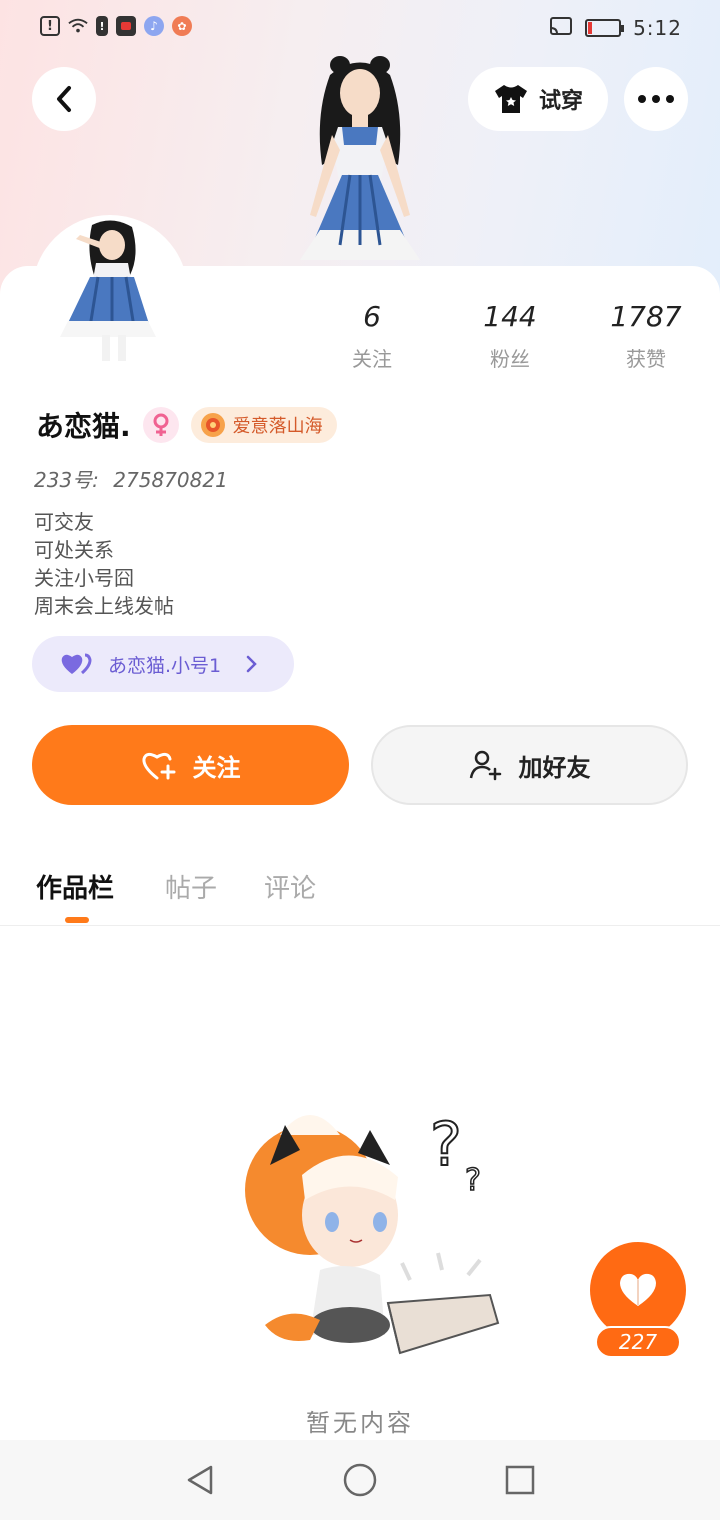 Image resolution: width=720 pixels, height=1520 pixels. I want to click on tab-comments: 评论, so click(290, 886).